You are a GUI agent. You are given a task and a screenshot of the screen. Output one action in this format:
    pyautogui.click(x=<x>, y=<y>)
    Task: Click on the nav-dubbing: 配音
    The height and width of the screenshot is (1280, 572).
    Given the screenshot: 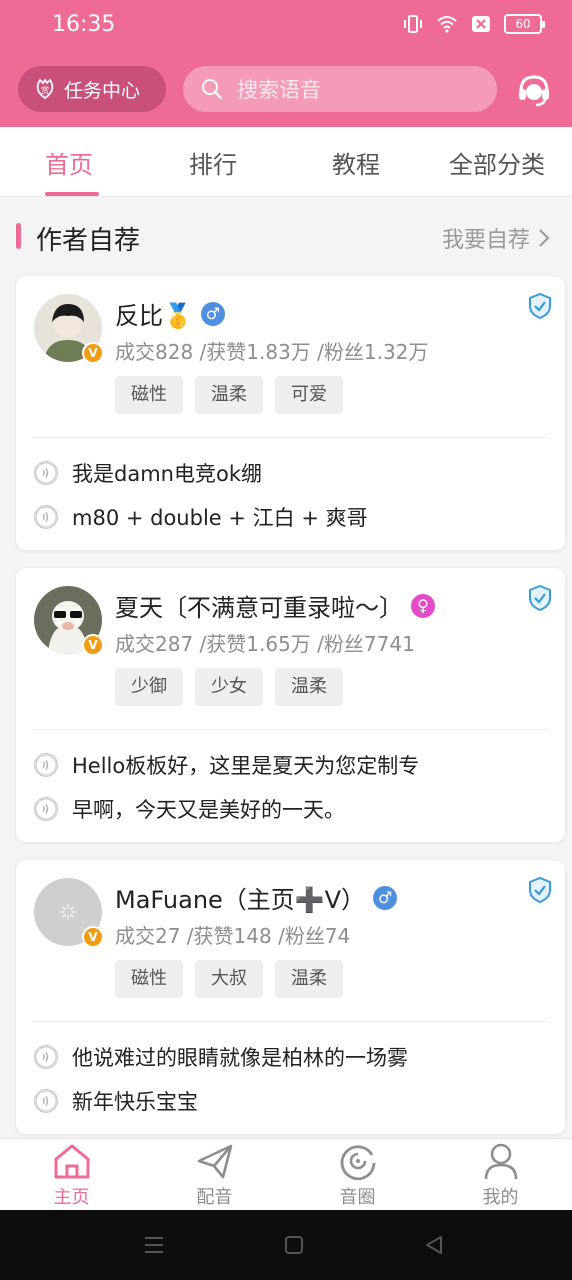 What is the action you would take?
    pyautogui.click(x=214, y=1175)
    